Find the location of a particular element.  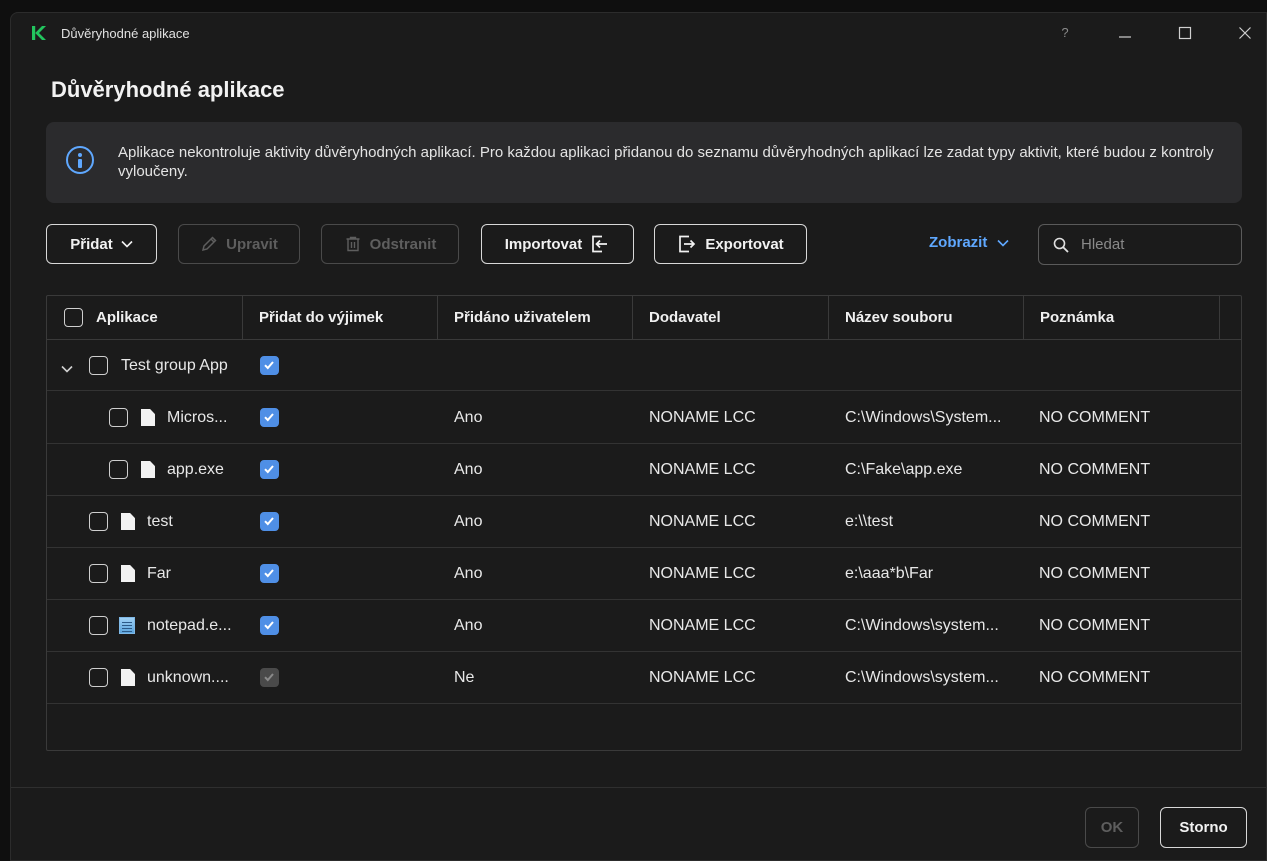

file-name-cell: e:\\test is located at coordinates (869, 521).